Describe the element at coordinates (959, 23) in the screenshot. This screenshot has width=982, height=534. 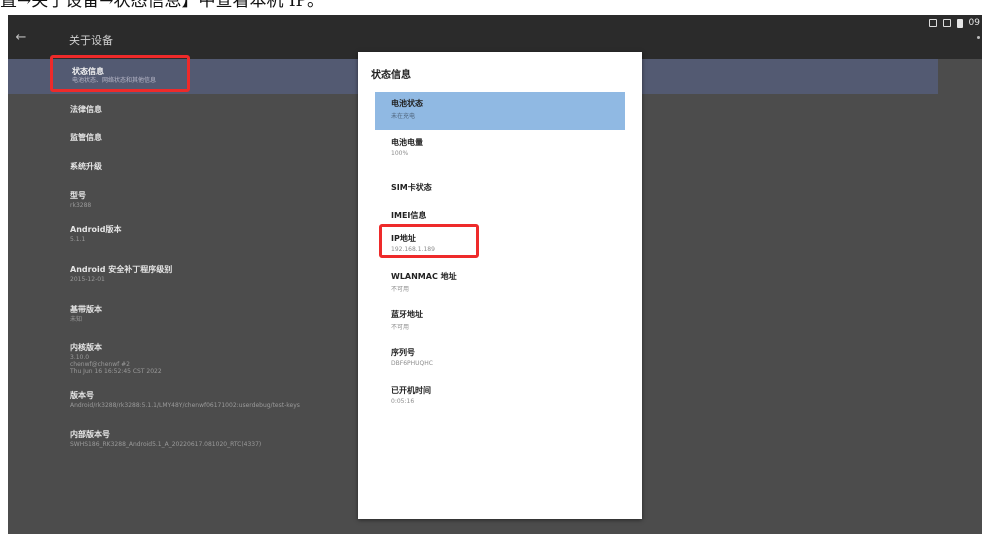
I see `battery-icon` at that location.